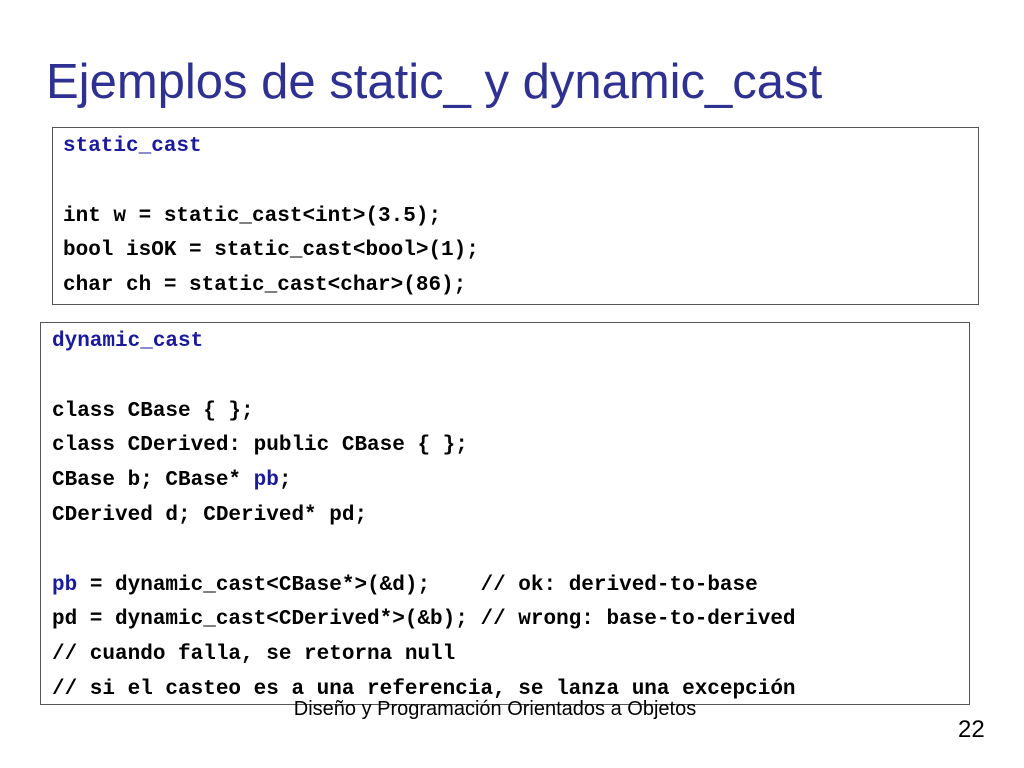 This screenshot has height=768, width=1024. I want to click on code-line-cbase-decl: CBase b; CBase* pb;, so click(424, 481).